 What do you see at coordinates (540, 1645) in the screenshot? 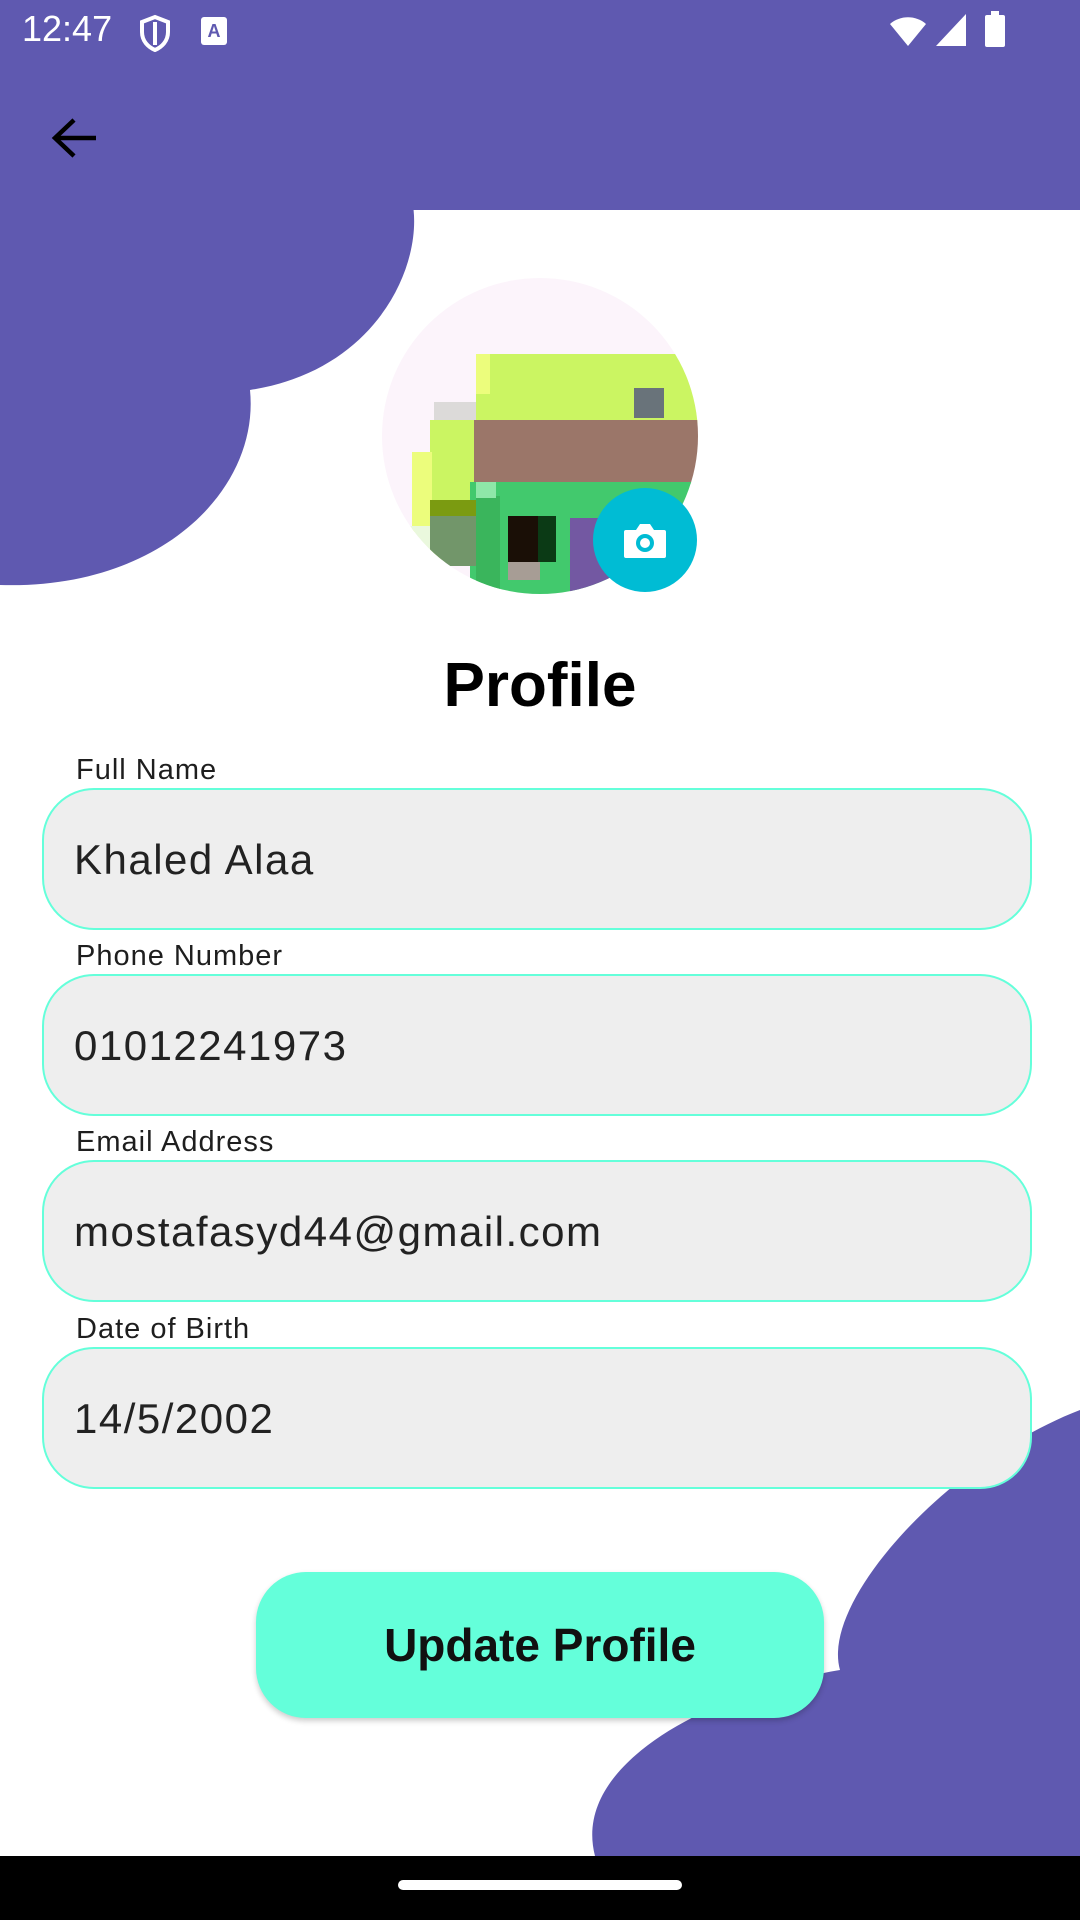
I see `update-profile-button: Update Profile` at bounding box center [540, 1645].